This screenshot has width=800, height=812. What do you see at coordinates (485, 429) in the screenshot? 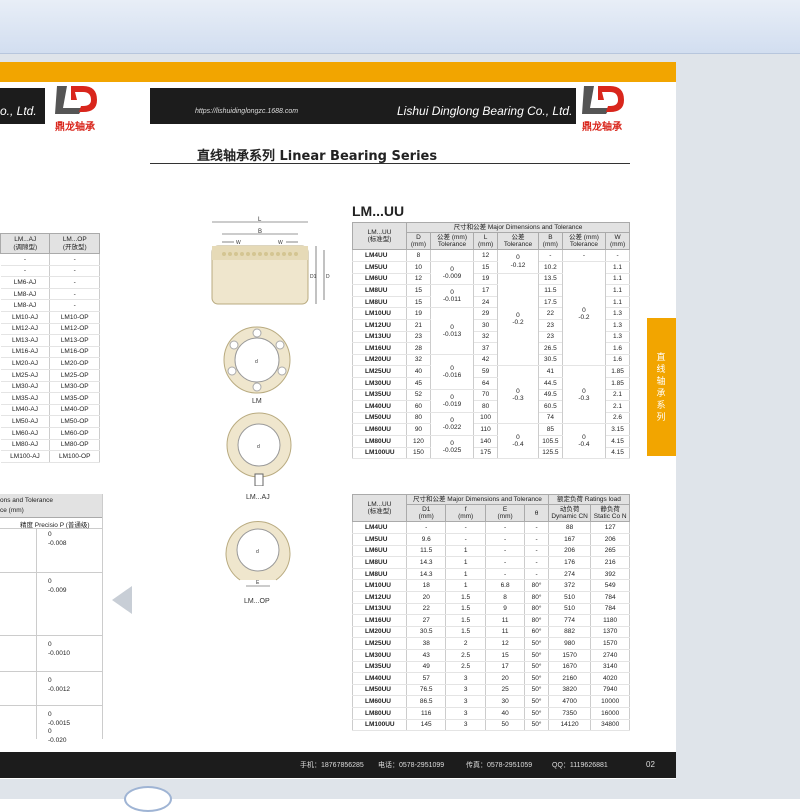
I see `l-cell: 110` at bounding box center [485, 429].